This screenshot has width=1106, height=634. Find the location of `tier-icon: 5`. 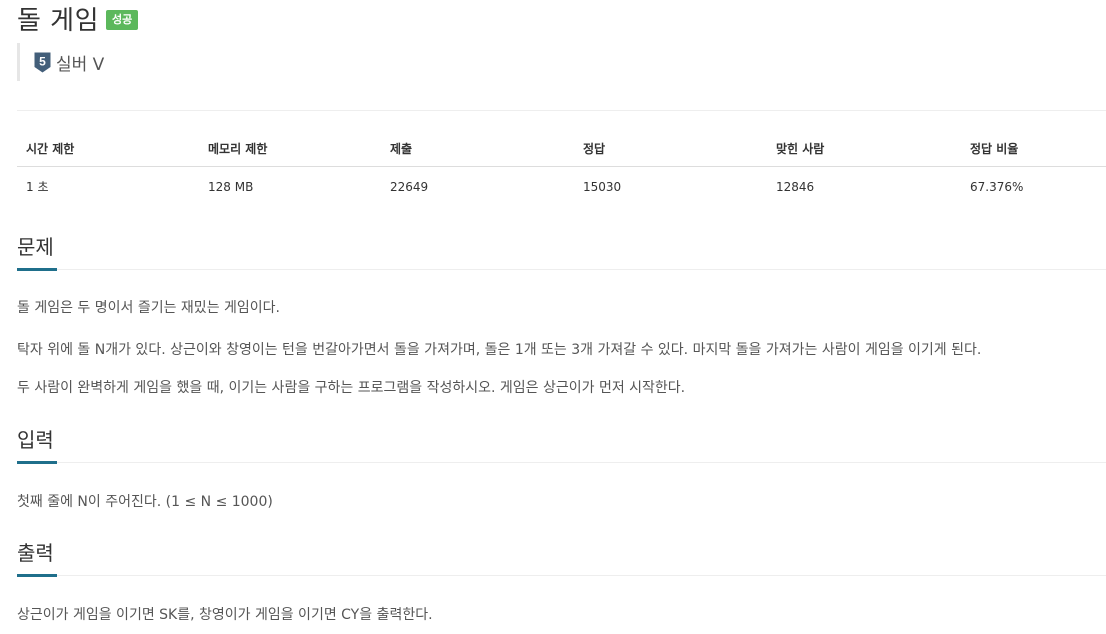

tier-icon: 5 is located at coordinates (42, 62).